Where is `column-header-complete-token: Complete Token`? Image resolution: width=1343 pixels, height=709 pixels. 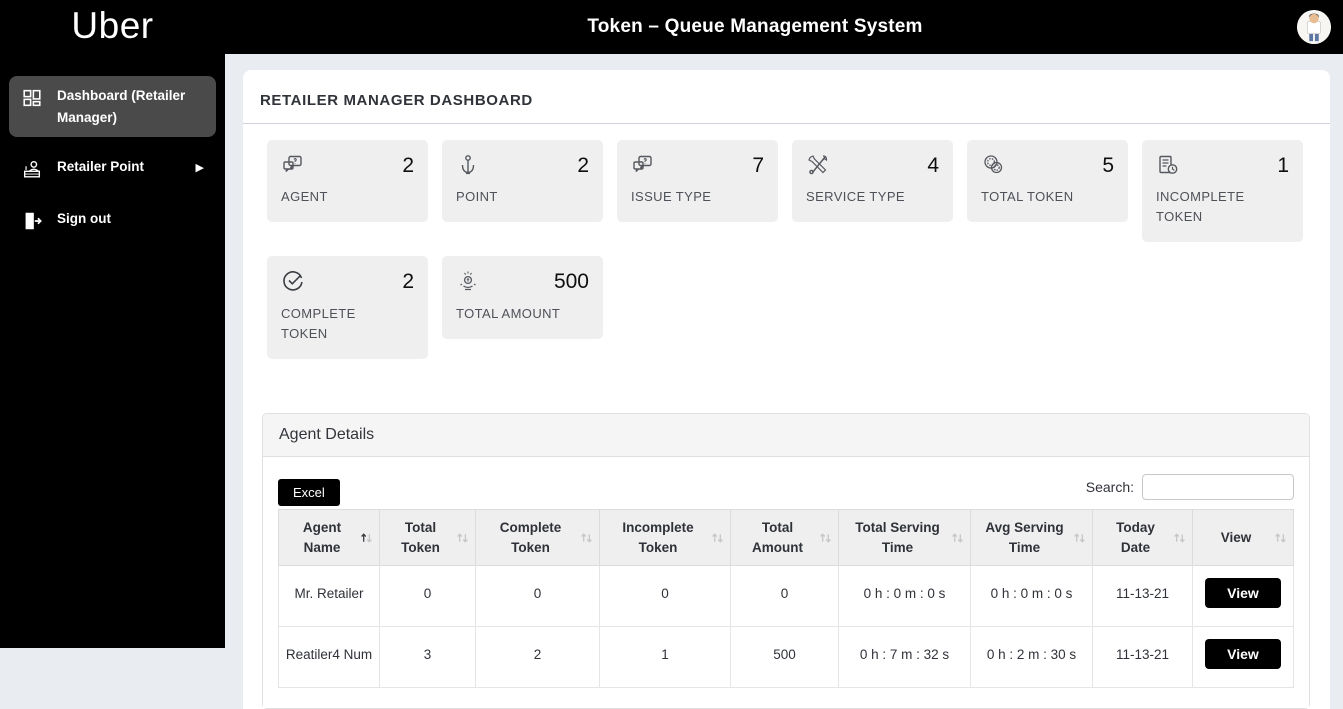 column-header-complete-token: Complete Token is located at coordinates (537, 537).